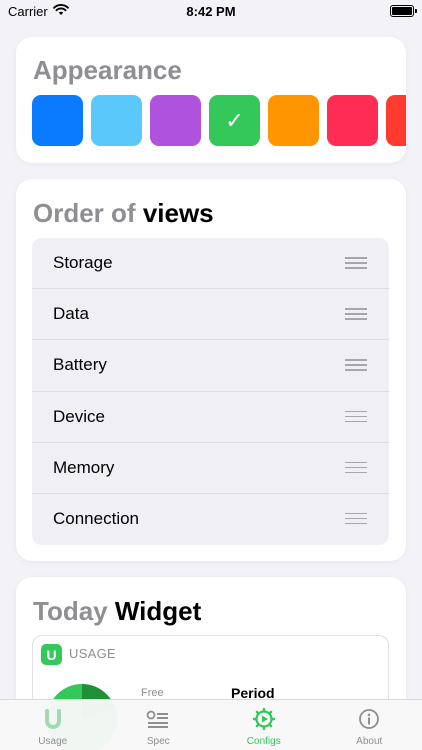 This screenshot has height=750, width=422. I want to click on widget-title: Today Widget, so click(117, 611).